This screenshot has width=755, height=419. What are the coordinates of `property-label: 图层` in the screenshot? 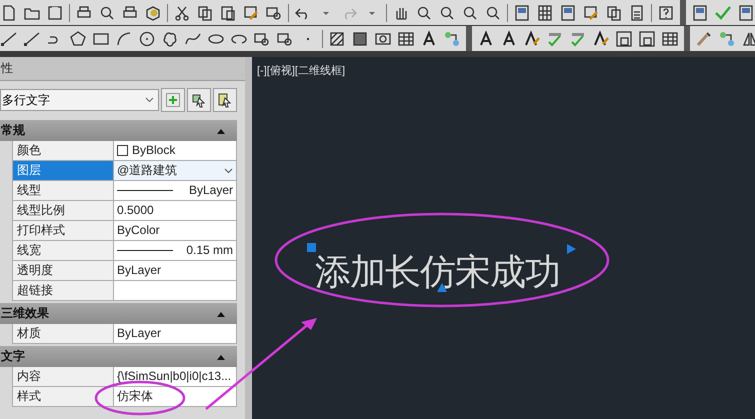 It's located at (63, 171).